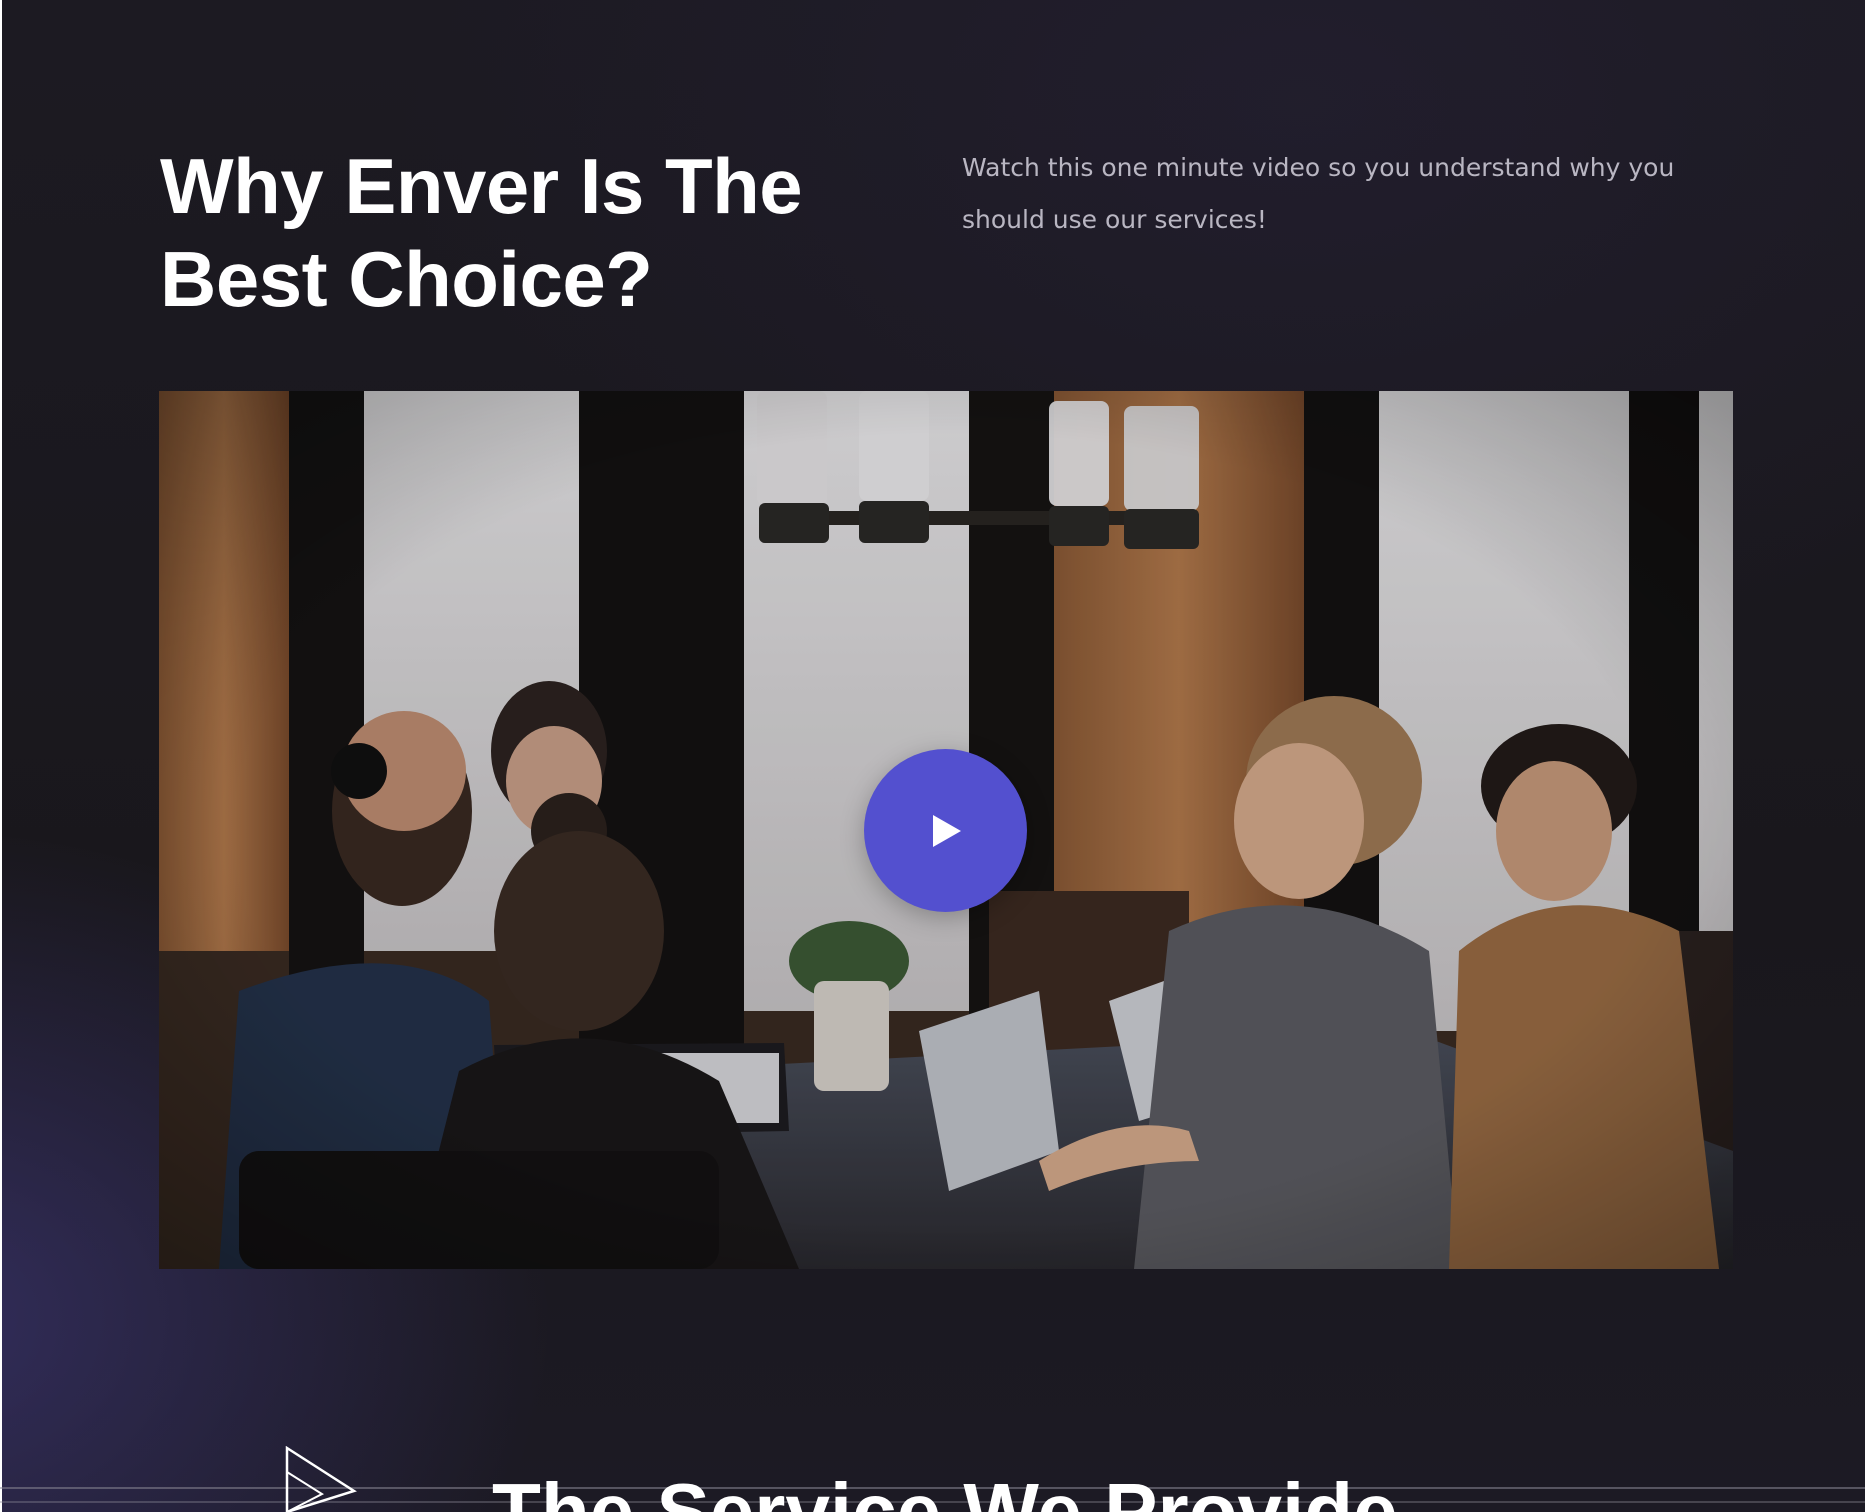  What do you see at coordinates (1, 756) in the screenshot?
I see `page-left-border` at bounding box center [1, 756].